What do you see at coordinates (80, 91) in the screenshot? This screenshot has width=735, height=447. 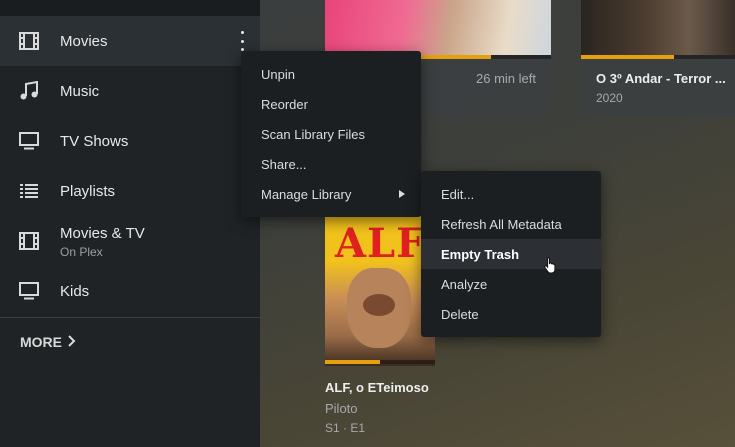 I see `sidebar-item-label: Music` at bounding box center [80, 91].